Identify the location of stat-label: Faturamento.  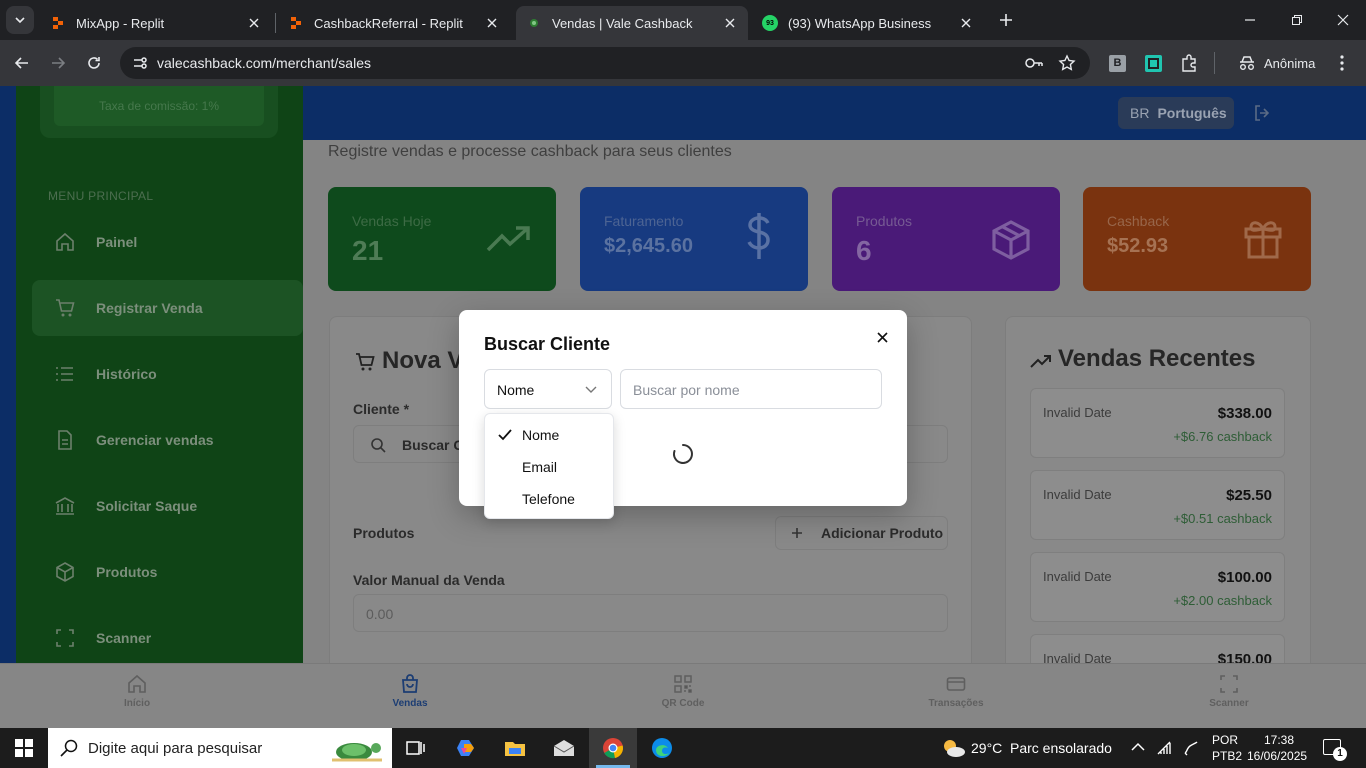
(644, 221).